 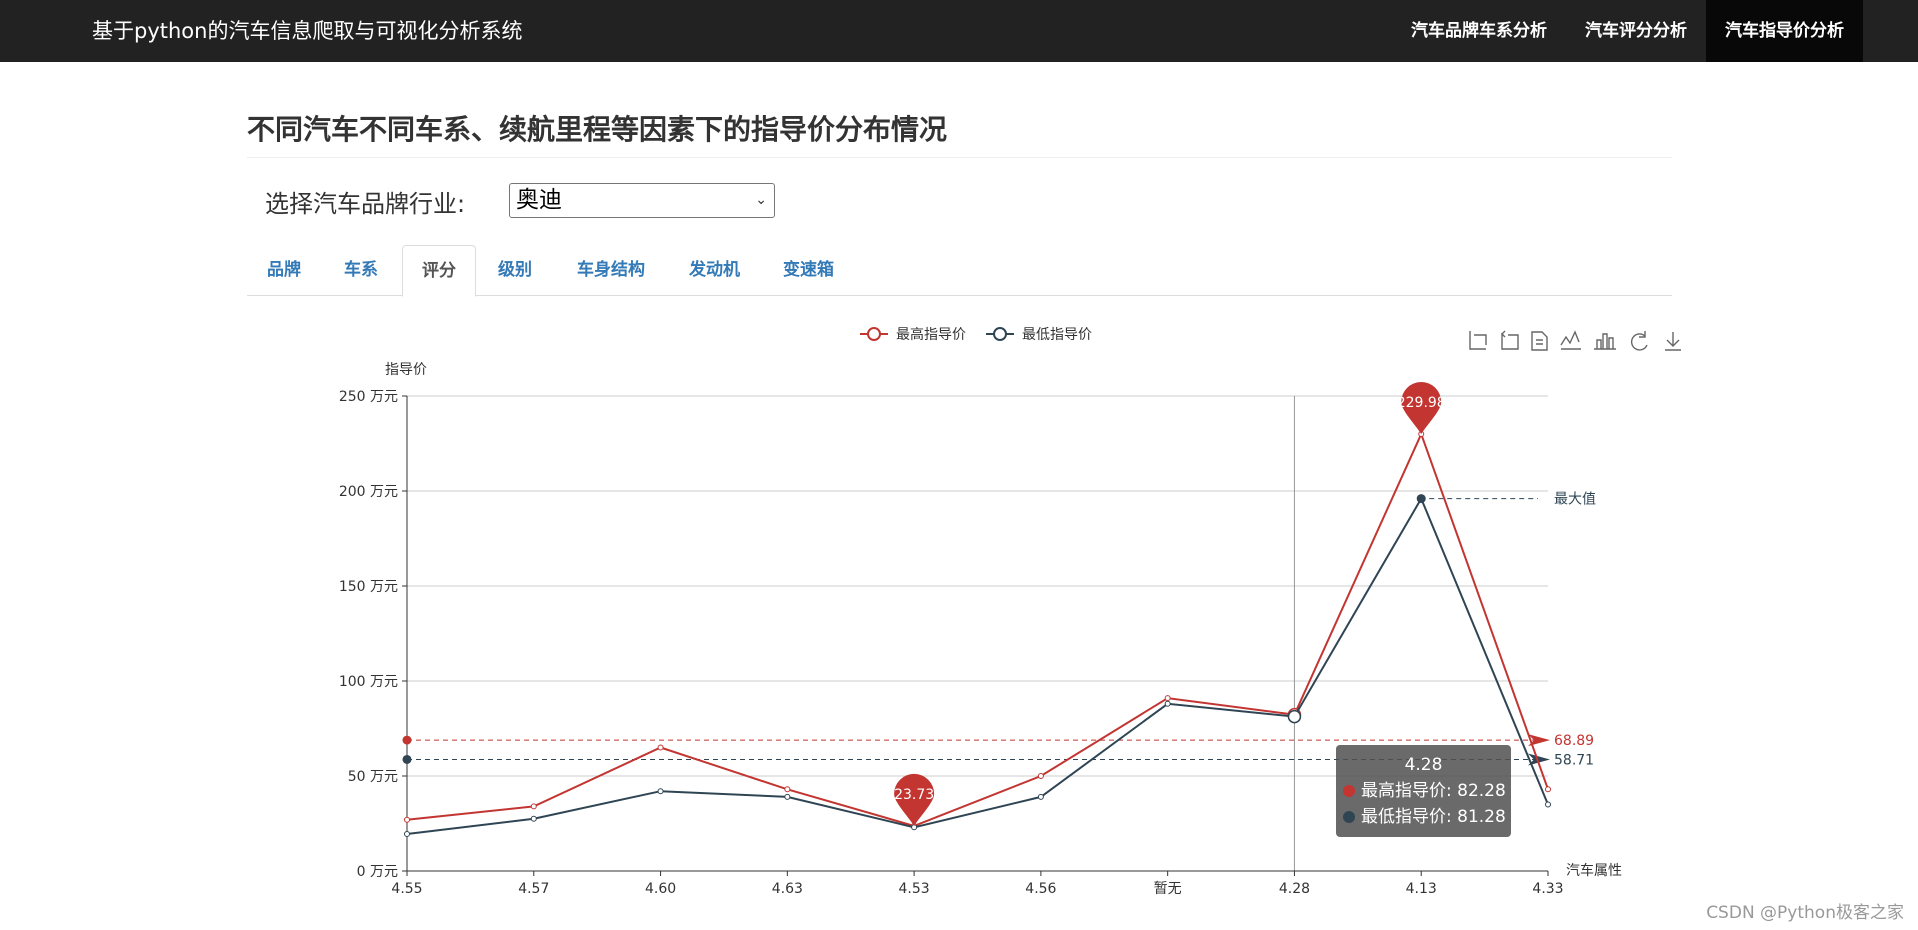 I want to click on nav-menu: 汽车品牌车系分析 汽车评分分析 汽车指导价分析, so click(x=1627, y=31).